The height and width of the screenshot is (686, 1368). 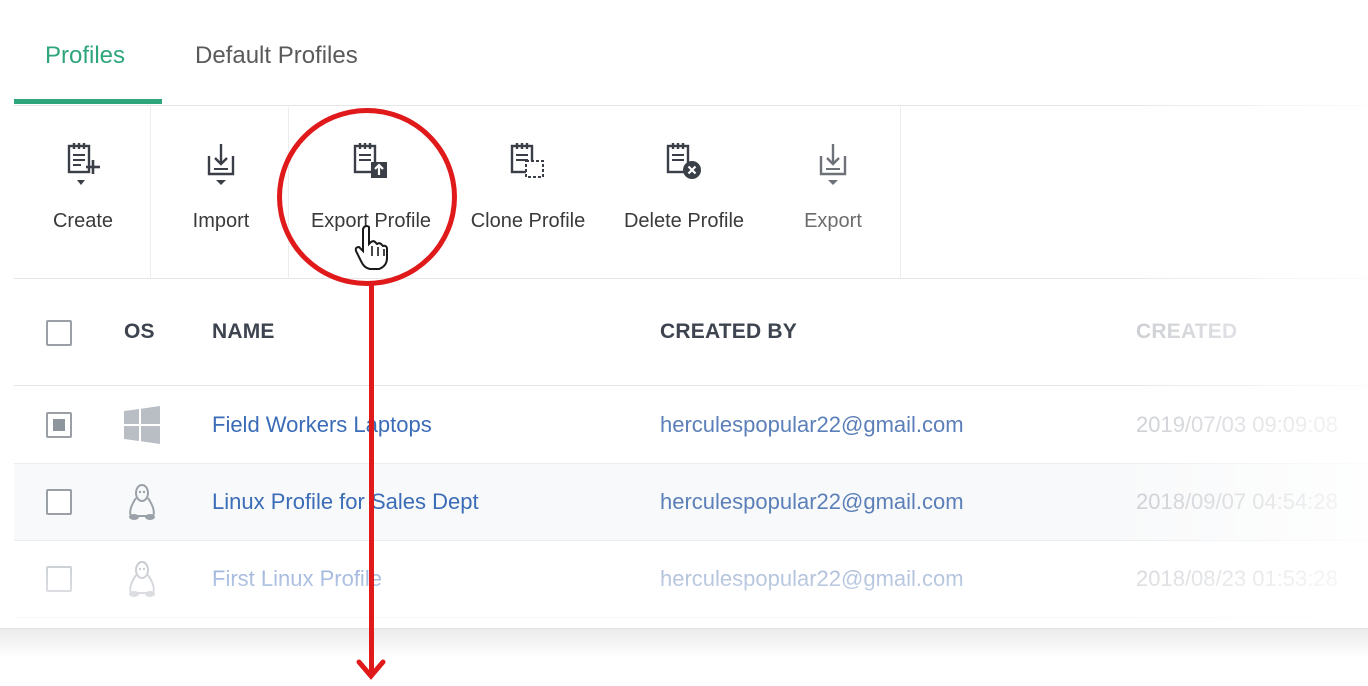 What do you see at coordinates (139, 332) in the screenshot?
I see `column-header-os: OS` at bounding box center [139, 332].